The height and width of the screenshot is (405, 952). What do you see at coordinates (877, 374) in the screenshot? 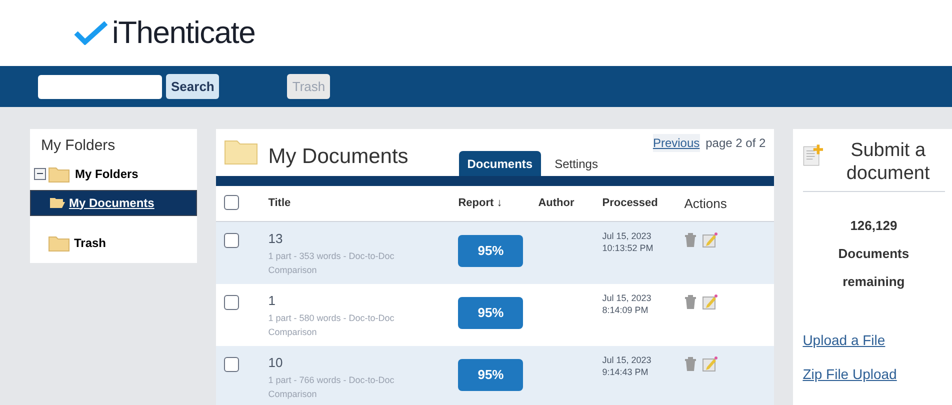
I see `upload-link: Zip File Upload` at bounding box center [877, 374].